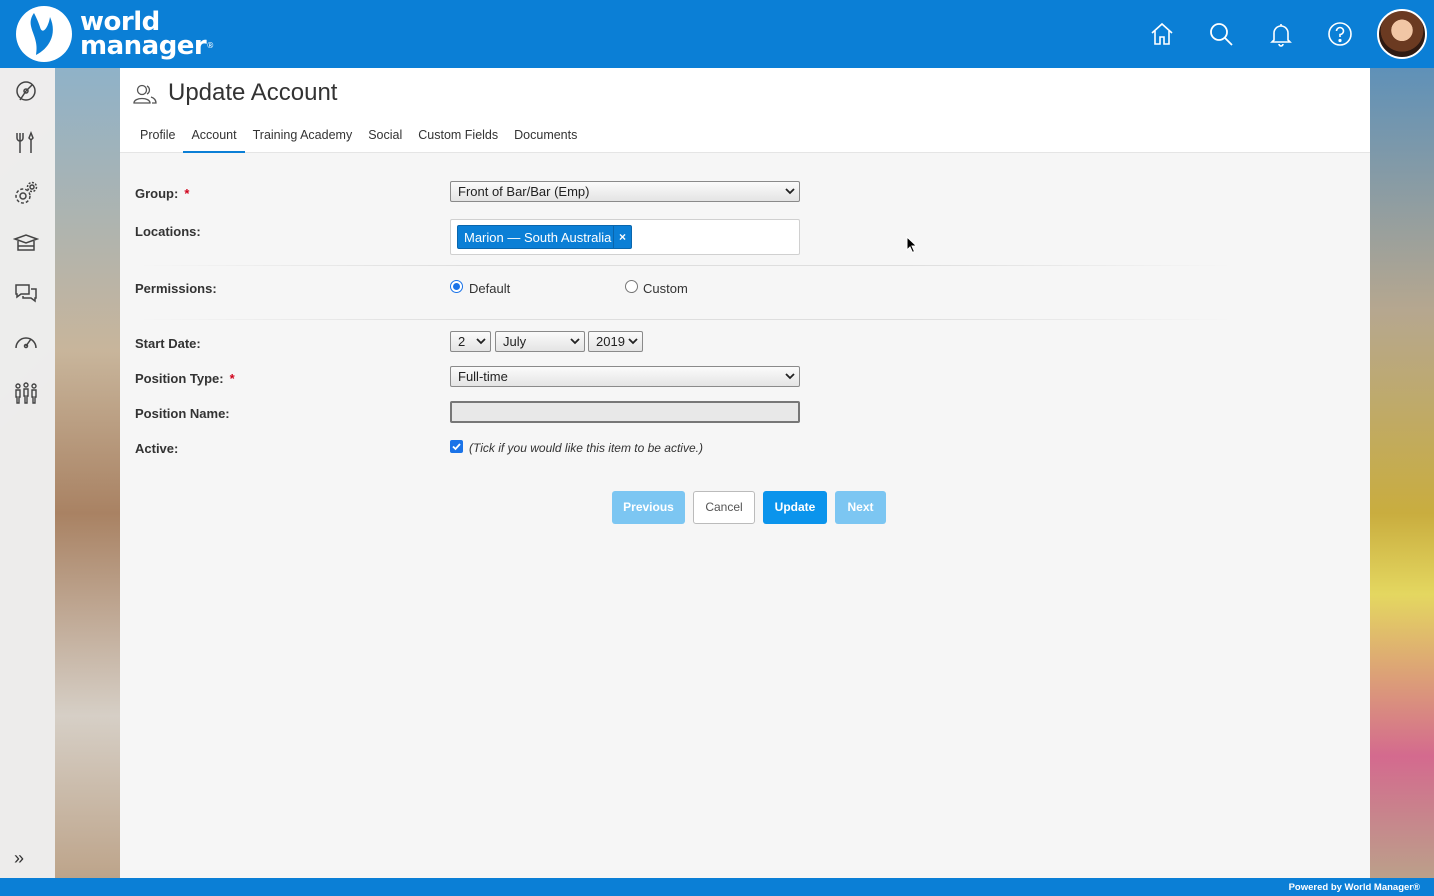 This screenshot has width=1434, height=896. Describe the element at coordinates (1354, 887) in the screenshot. I see `footer-text: Powered by World Manager®` at that location.